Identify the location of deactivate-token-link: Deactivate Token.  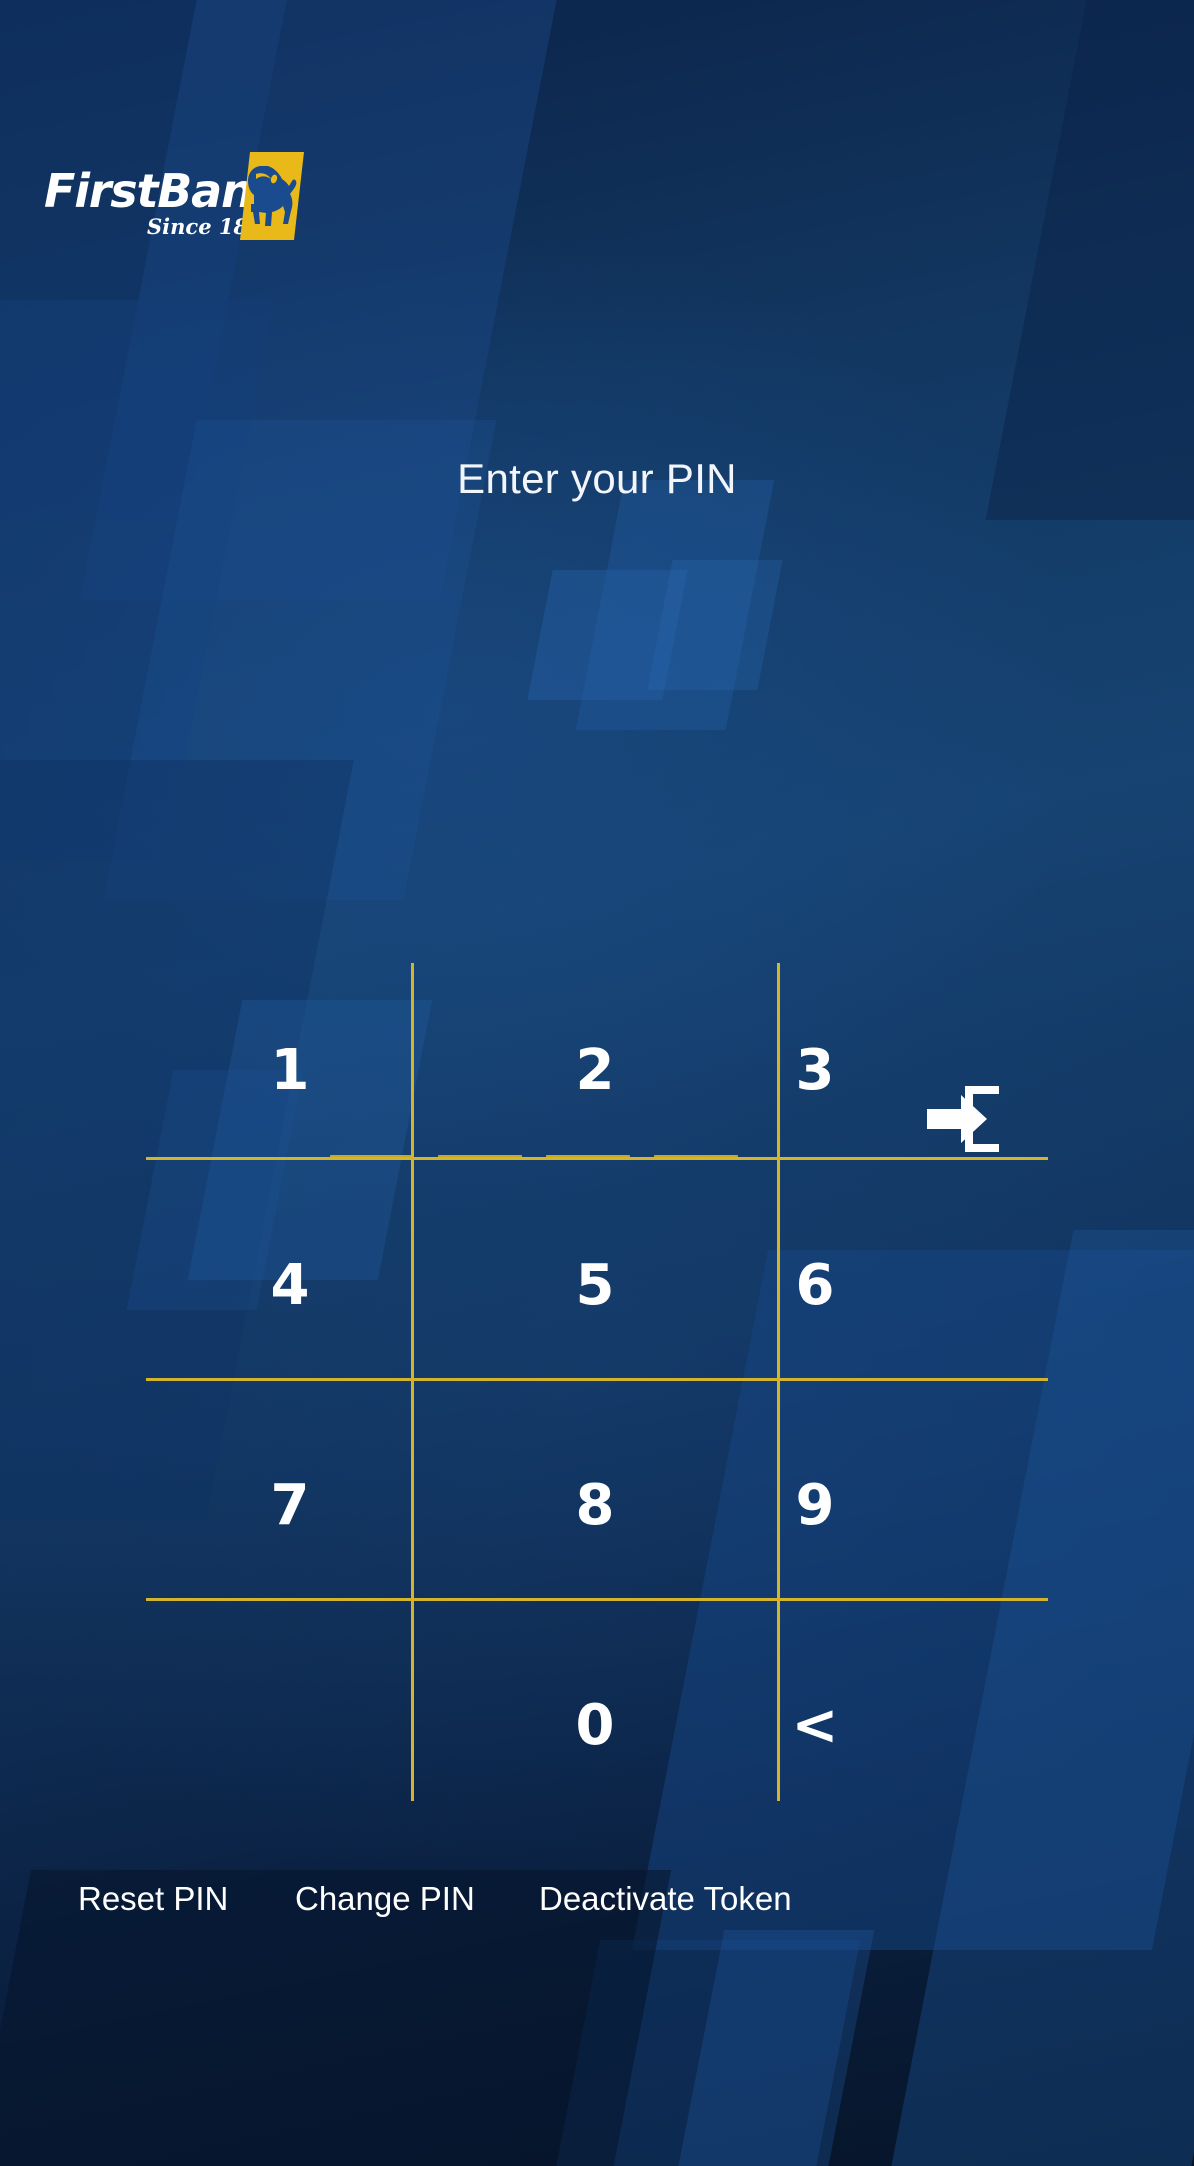
(665, 1899).